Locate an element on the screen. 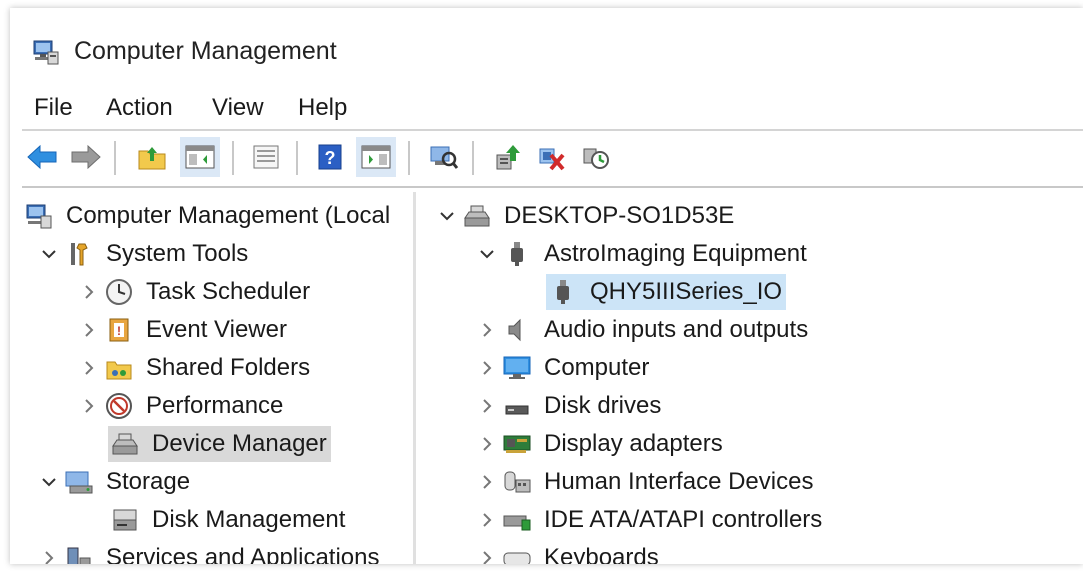 Image resolution: width=1083 pixels, height=576 pixels. shared-folder-icon is located at coordinates (119, 368).